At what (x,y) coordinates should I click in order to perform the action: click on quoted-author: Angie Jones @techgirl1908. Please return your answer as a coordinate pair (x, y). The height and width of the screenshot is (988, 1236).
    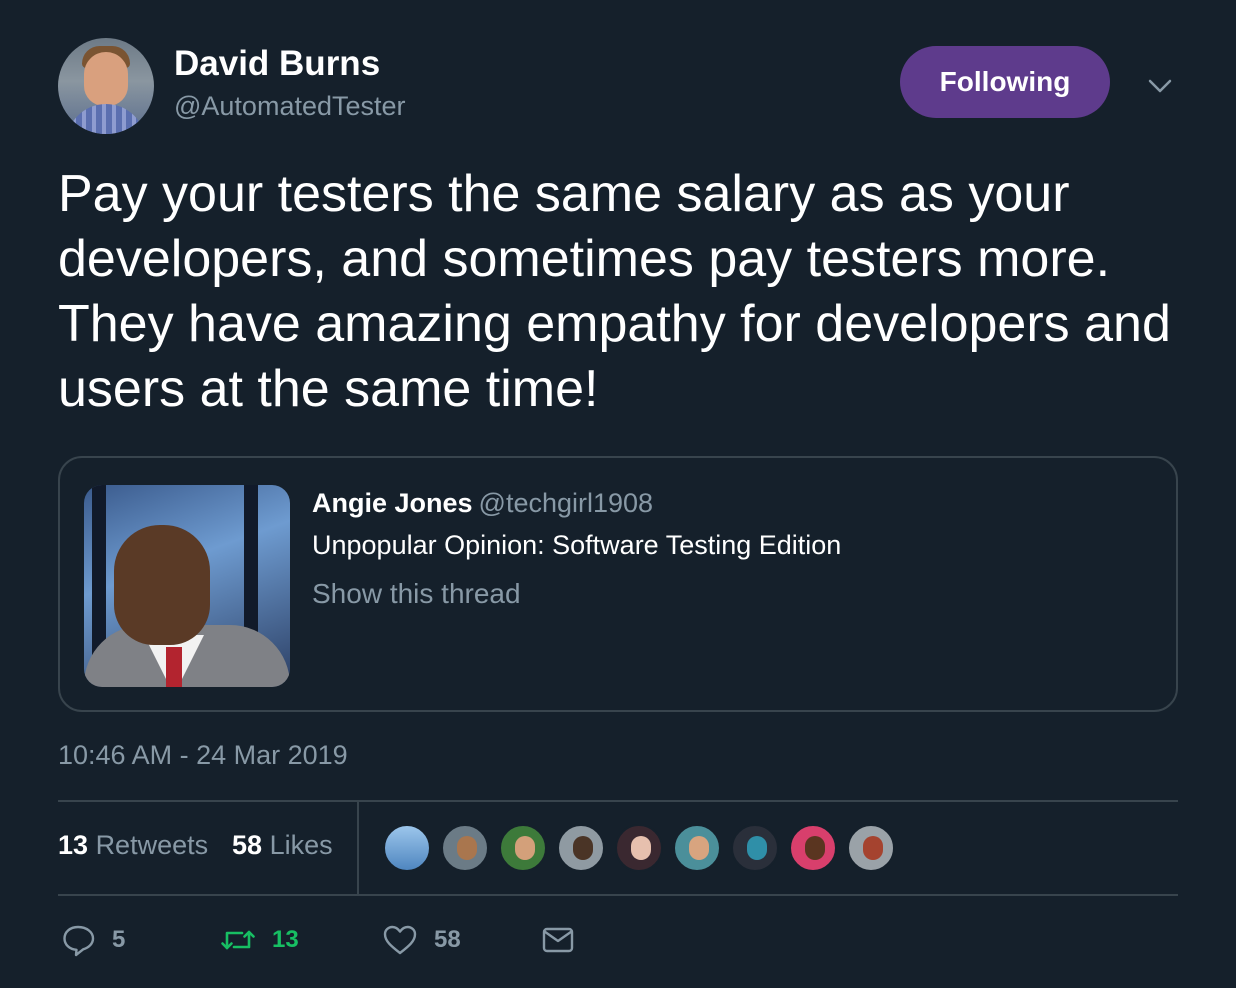
    Looking at the image, I should click on (482, 503).